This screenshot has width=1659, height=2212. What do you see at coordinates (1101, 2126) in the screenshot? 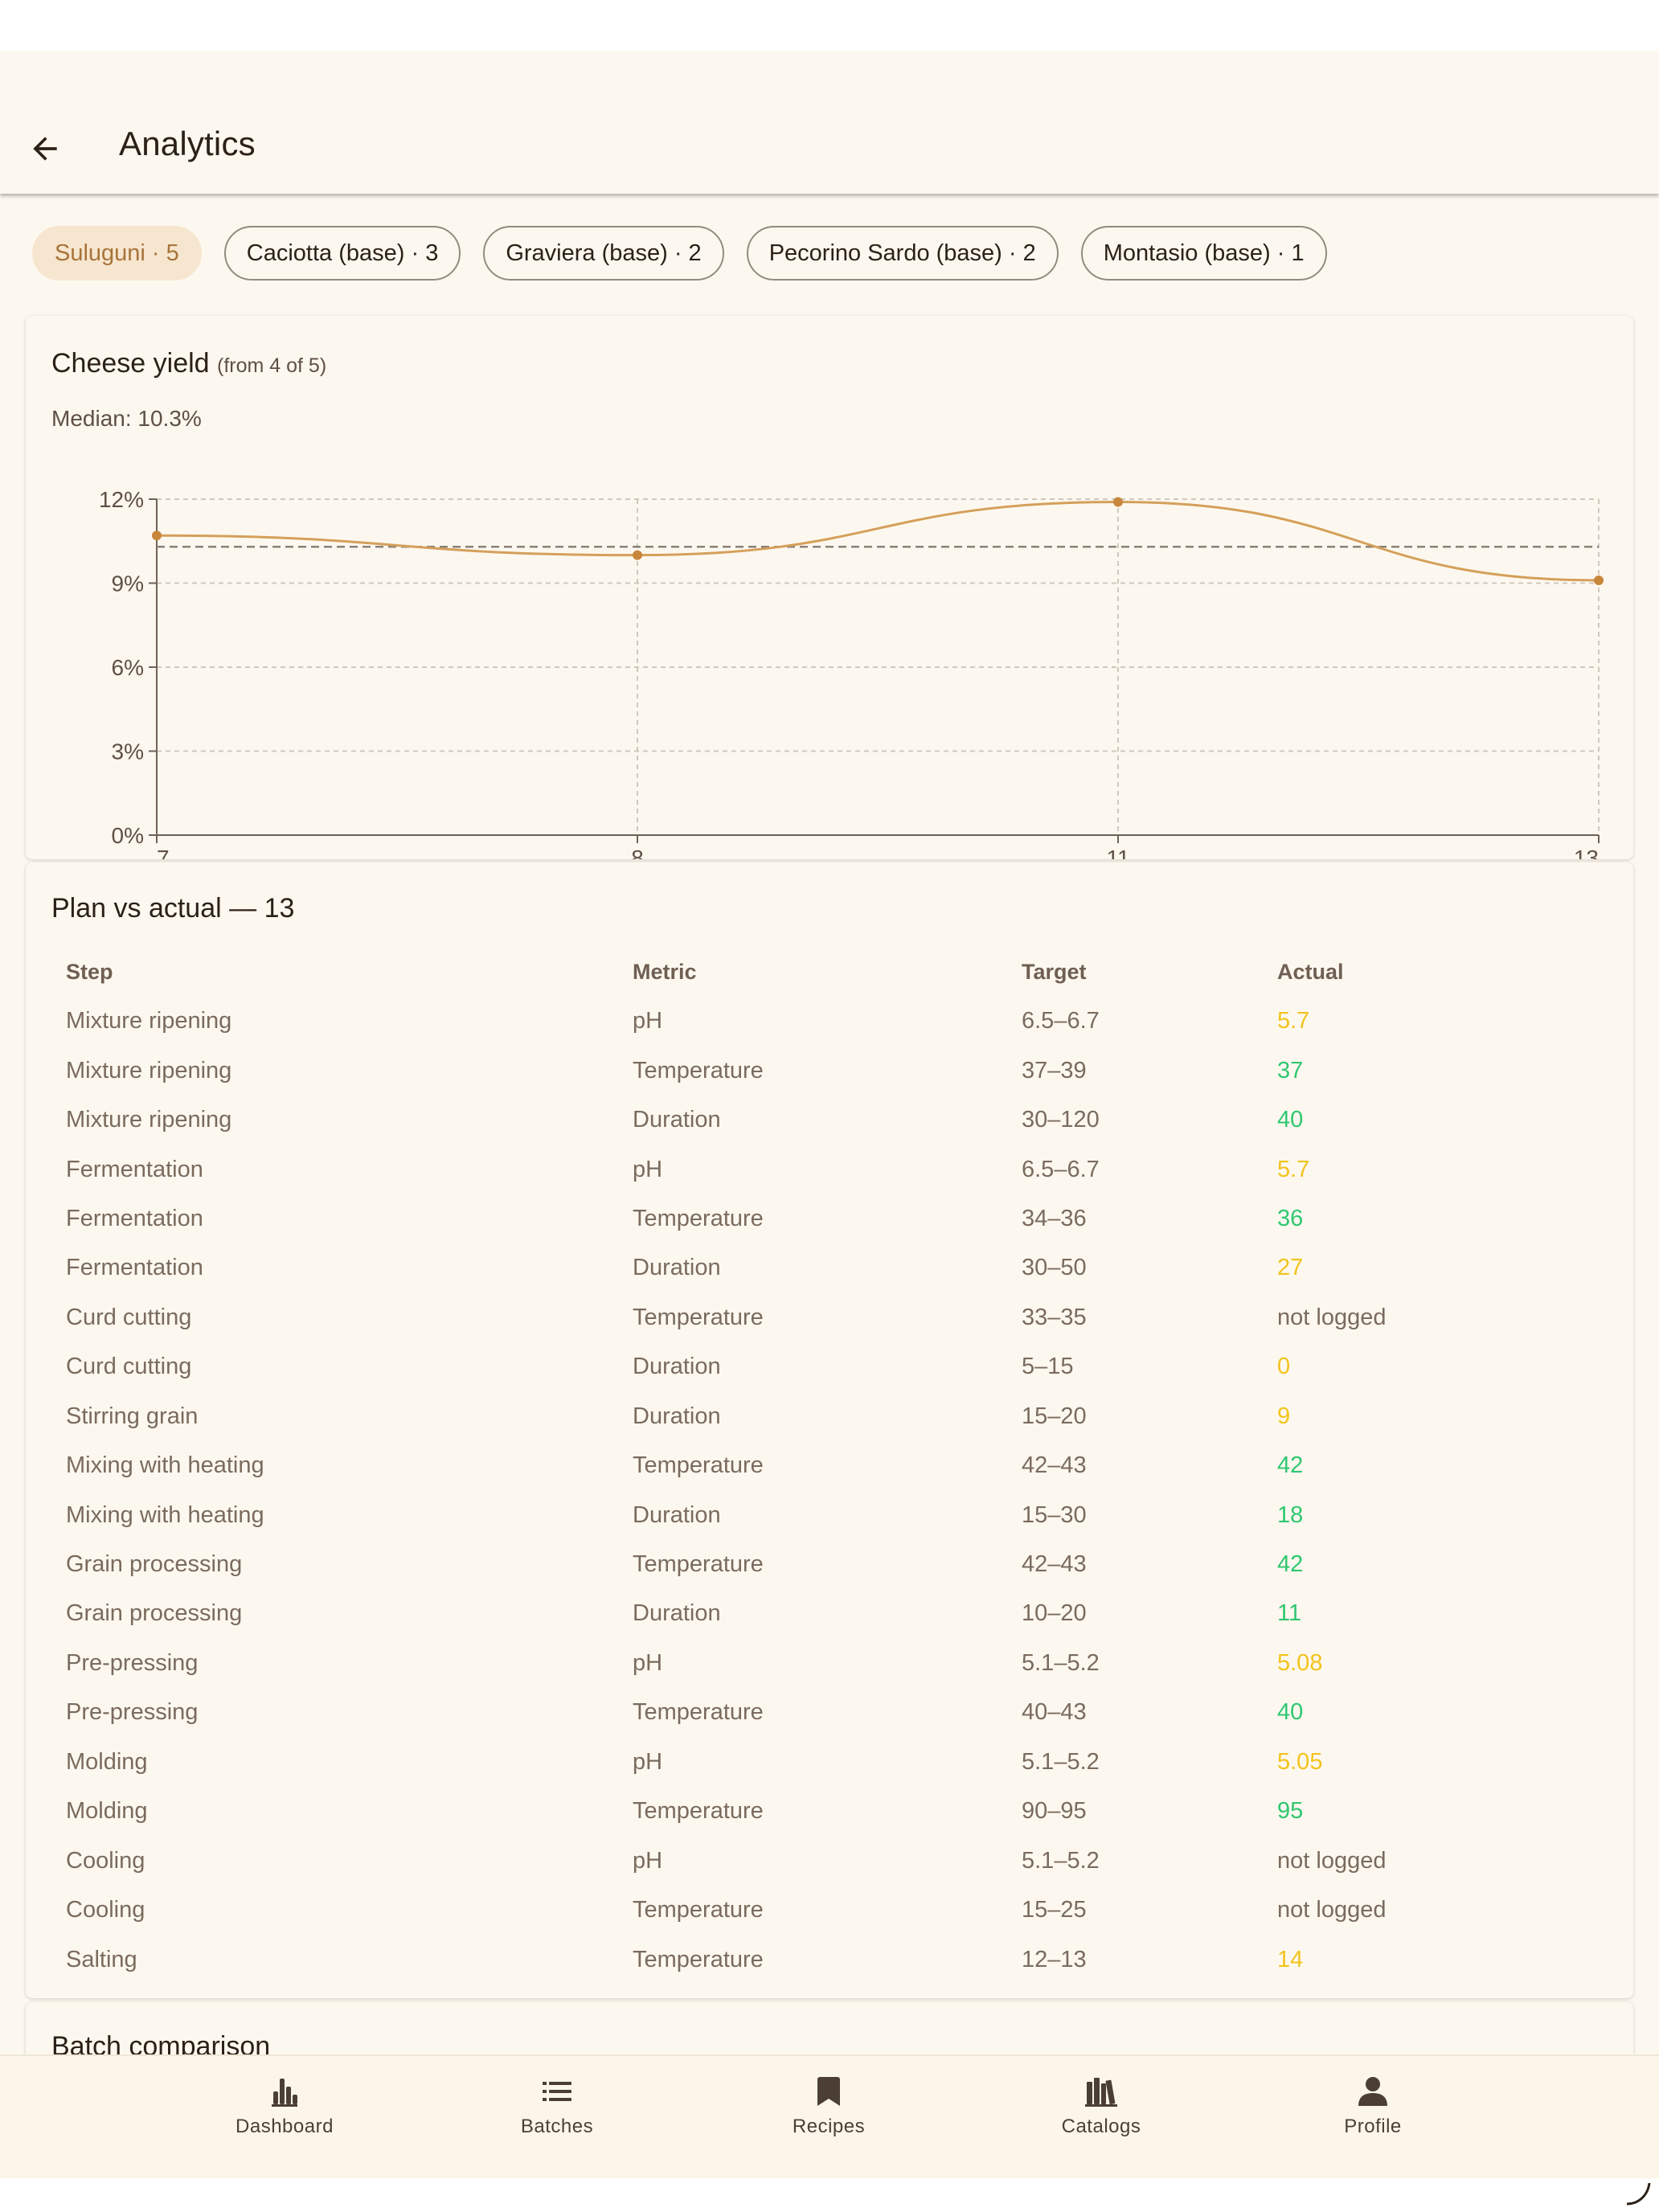
I see `nav-label-catalogs: Catalogs` at bounding box center [1101, 2126].